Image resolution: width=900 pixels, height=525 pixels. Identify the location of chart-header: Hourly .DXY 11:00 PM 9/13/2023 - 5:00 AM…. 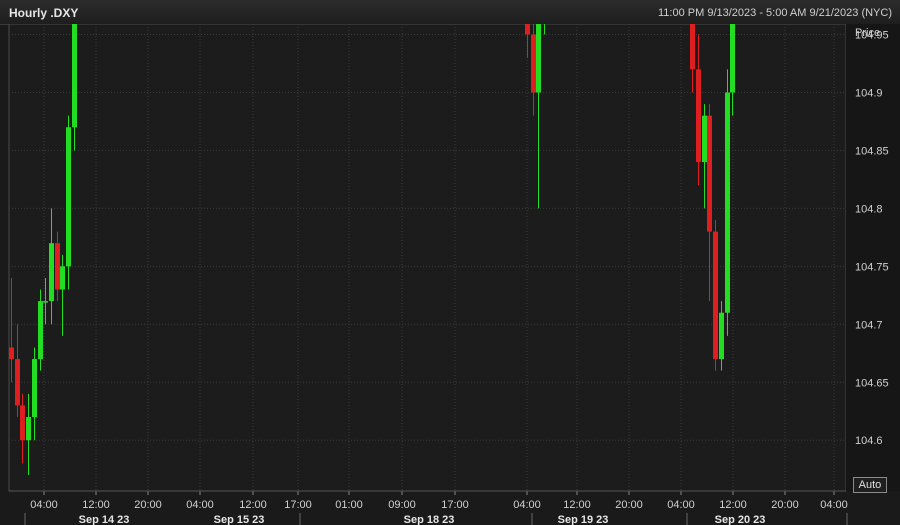
(450, 12).